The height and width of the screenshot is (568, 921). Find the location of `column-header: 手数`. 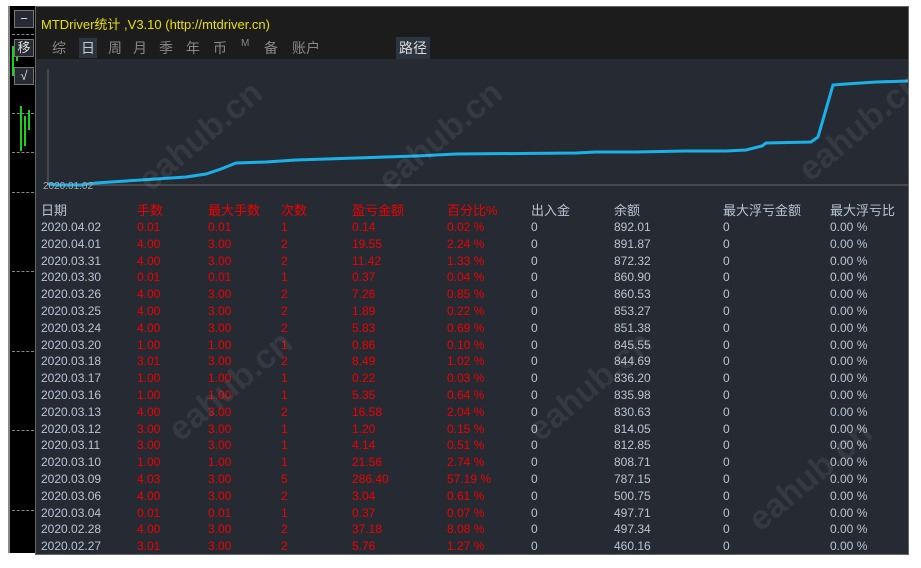

column-header: 手数 is located at coordinates (172, 209).